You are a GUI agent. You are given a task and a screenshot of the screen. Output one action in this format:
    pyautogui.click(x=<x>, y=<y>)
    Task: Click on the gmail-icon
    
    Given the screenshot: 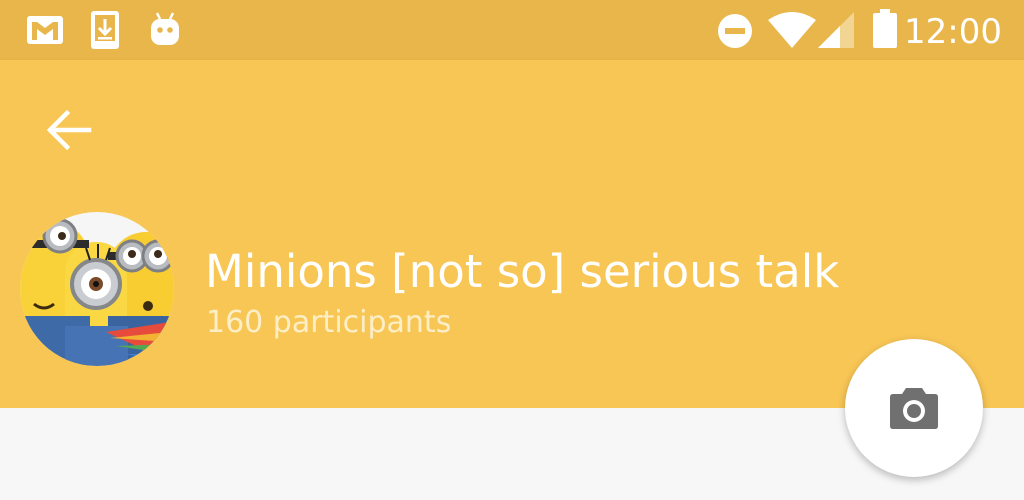 What is the action you would take?
    pyautogui.click(x=45, y=30)
    